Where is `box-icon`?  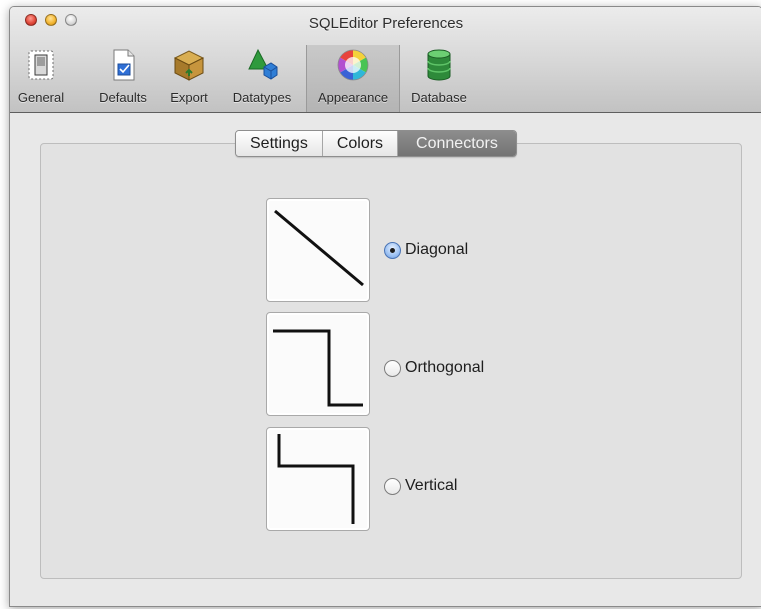 box-icon is located at coordinates (189, 65).